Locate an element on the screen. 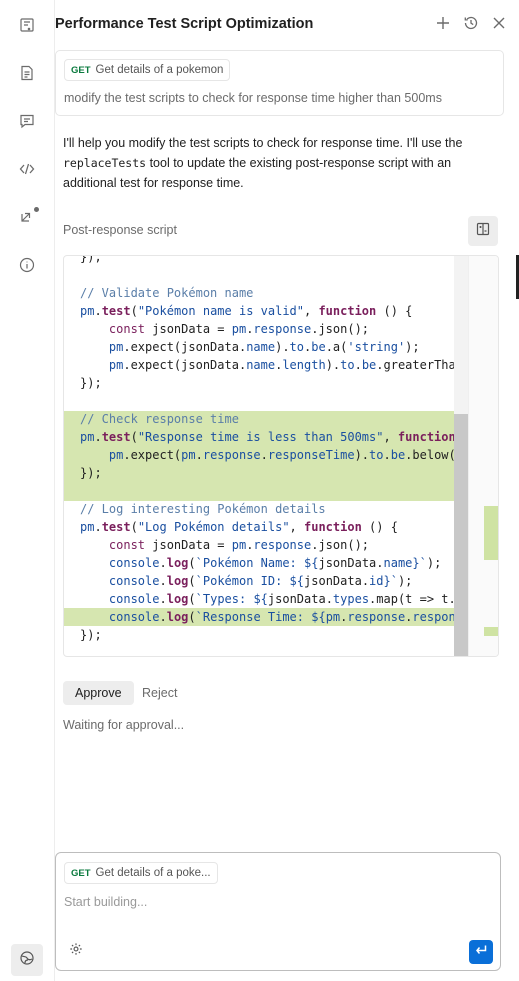 Image resolution: width=519 pixels, height=981 pixels. comment-icon is located at coordinates (27, 121).